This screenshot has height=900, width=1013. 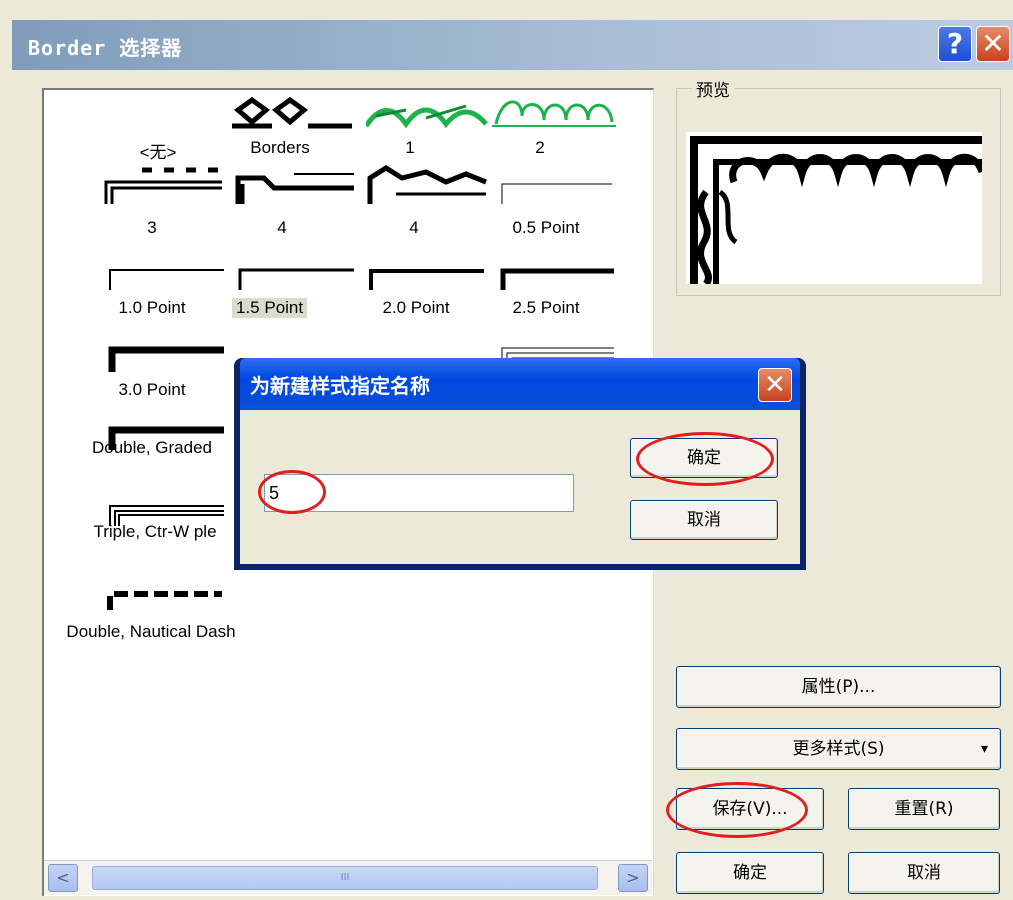 I want to click on close-button: ✕, so click(x=993, y=44).